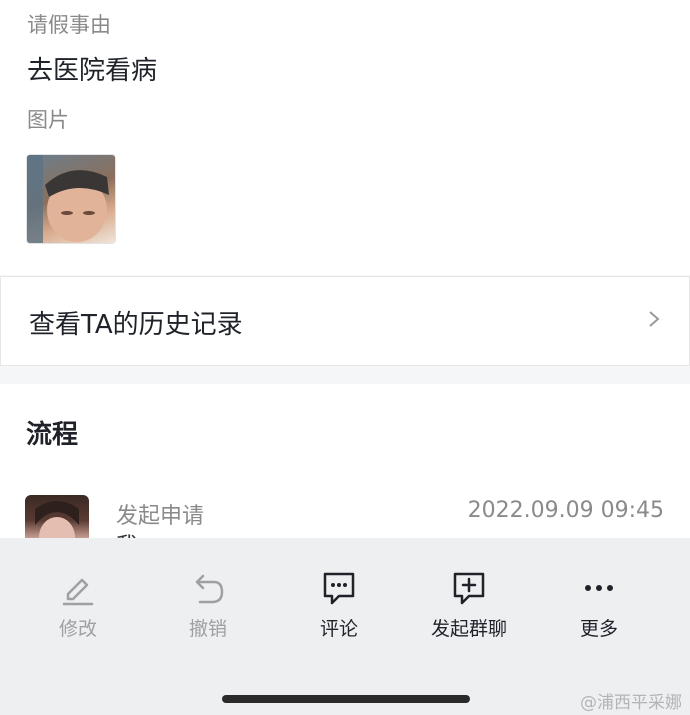  What do you see at coordinates (48, 120) in the screenshot?
I see `images-label: 图片` at bounding box center [48, 120].